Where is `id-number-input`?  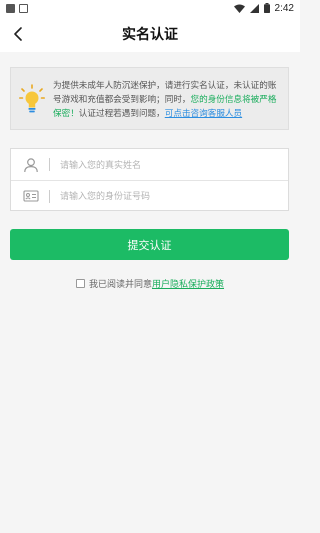
id-number-input is located at coordinates (174, 196).